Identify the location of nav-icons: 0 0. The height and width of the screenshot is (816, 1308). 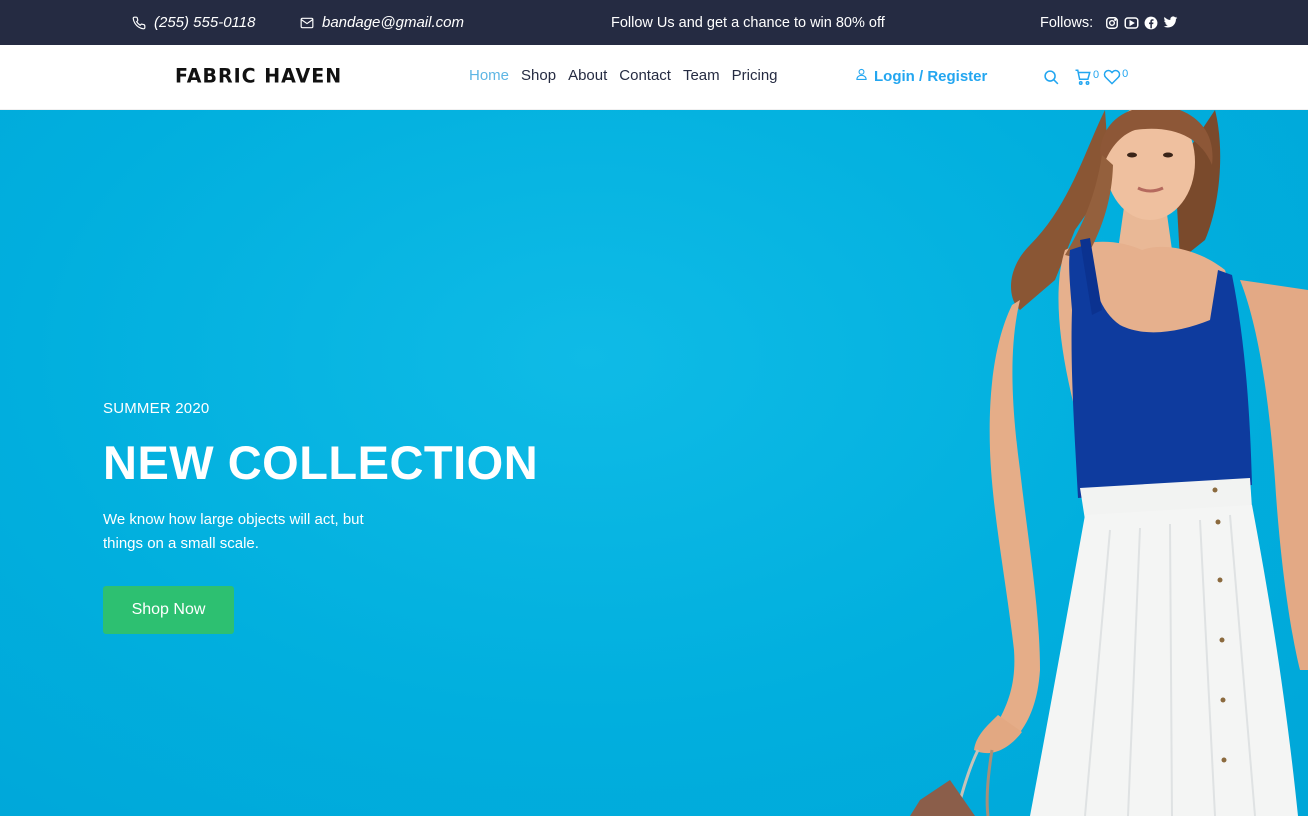
(1085, 77).